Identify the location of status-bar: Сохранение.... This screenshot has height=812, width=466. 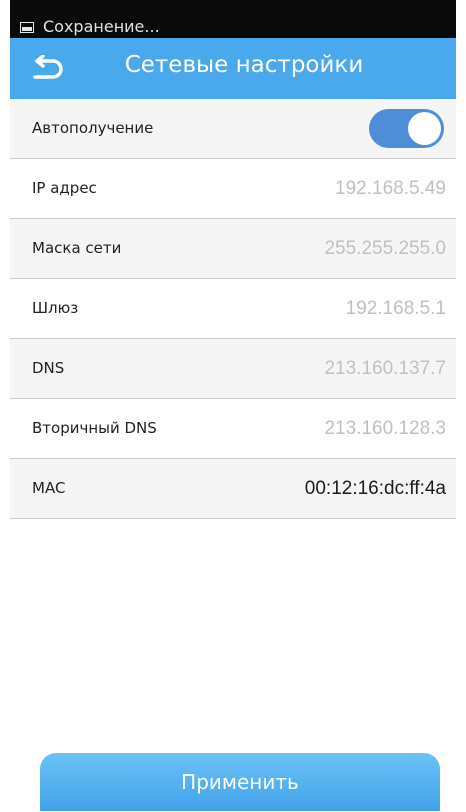
(233, 19).